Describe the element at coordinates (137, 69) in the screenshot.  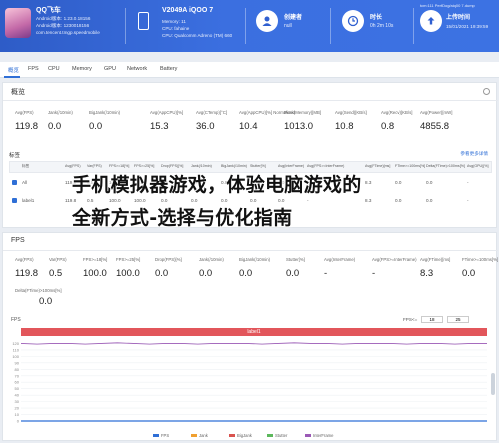
I see `tab-network: Network` at that location.